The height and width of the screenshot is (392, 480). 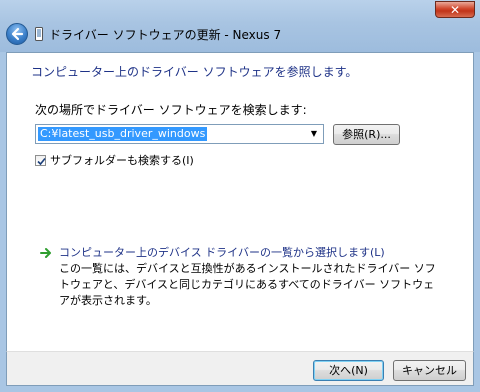 I want to click on dropdown-arrow-icon: ▼, so click(x=314, y=134).